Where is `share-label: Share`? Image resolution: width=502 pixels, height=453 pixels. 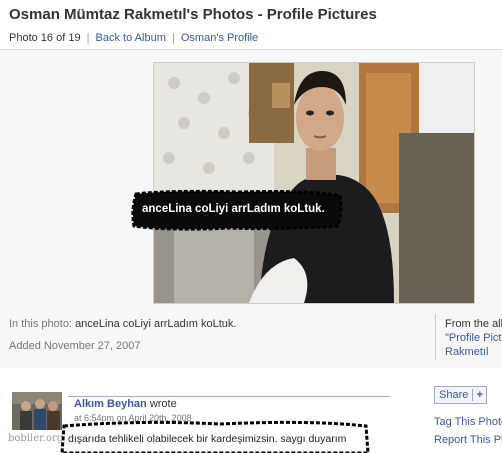 share-label: Share is located at coordinates (454, 395).